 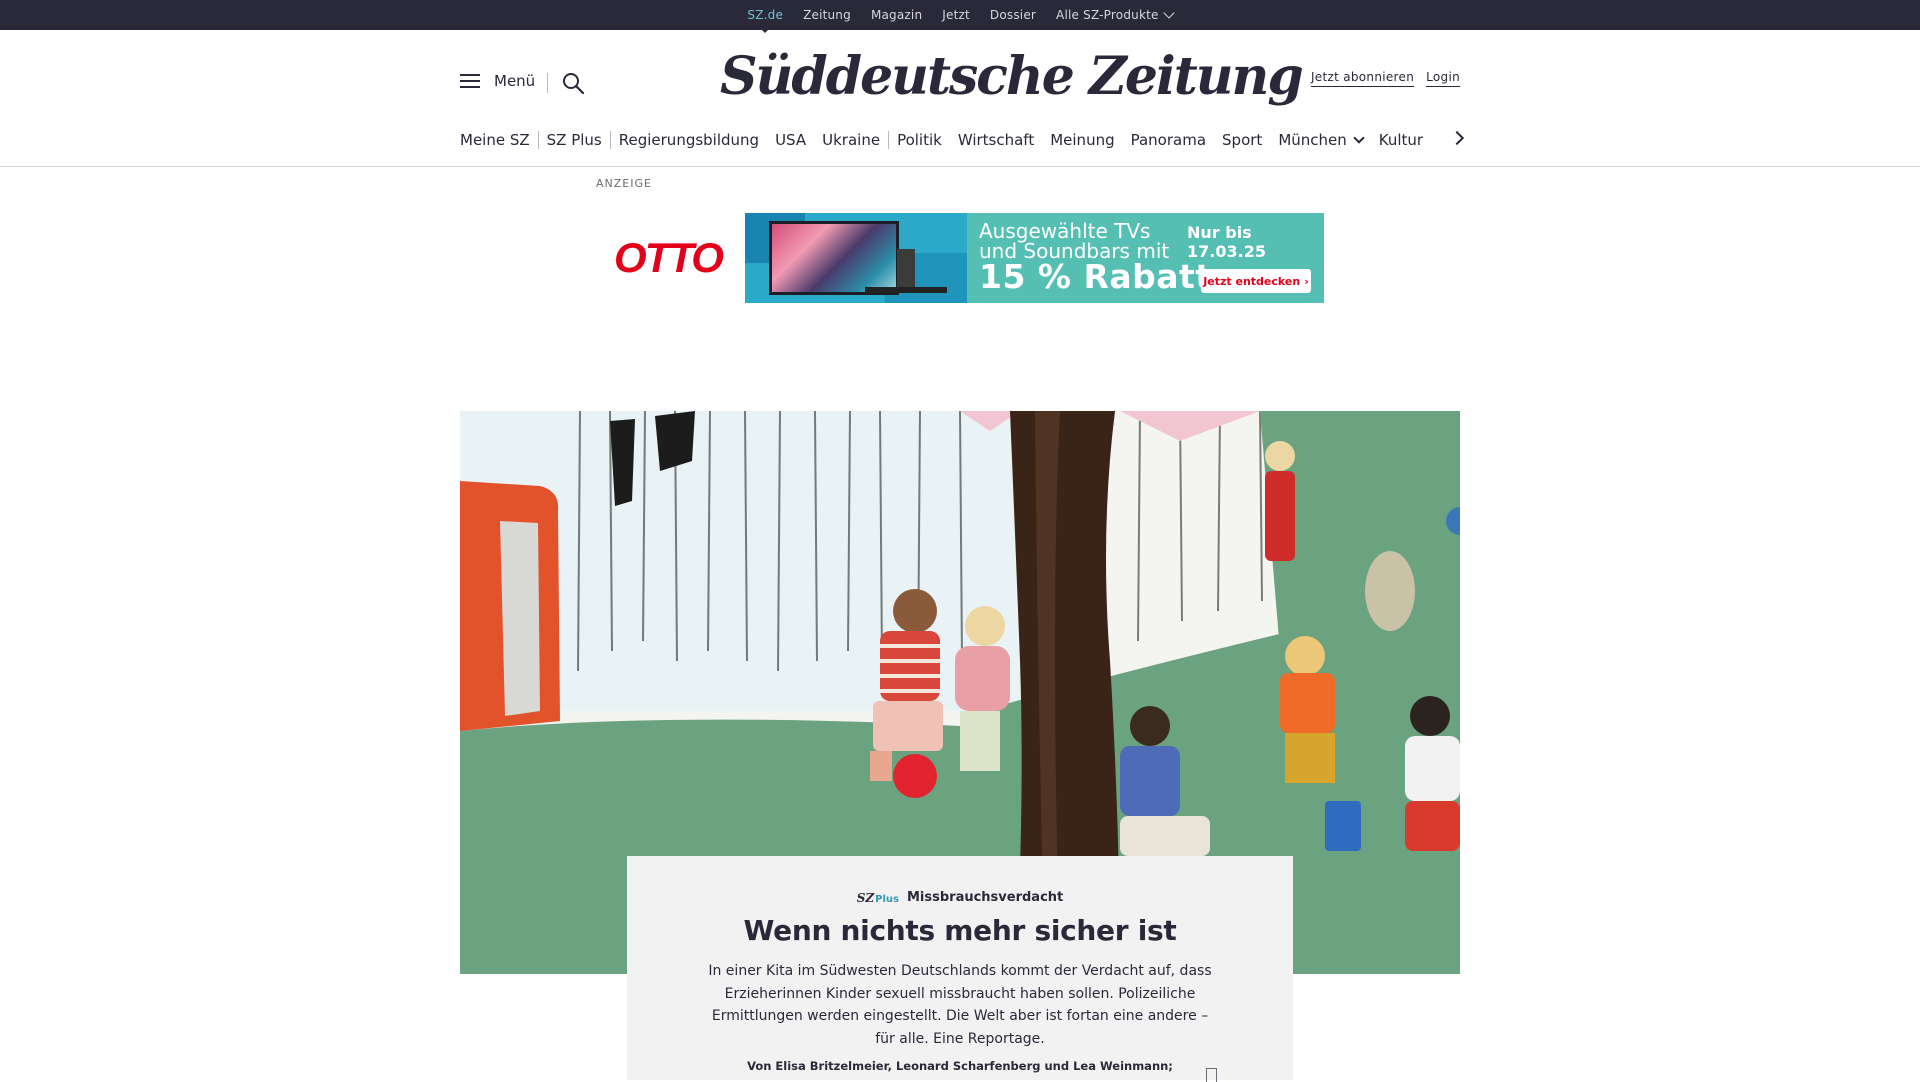 I want to click on topbar-link-dossier: Dossier, so click(x=1013, y=15).